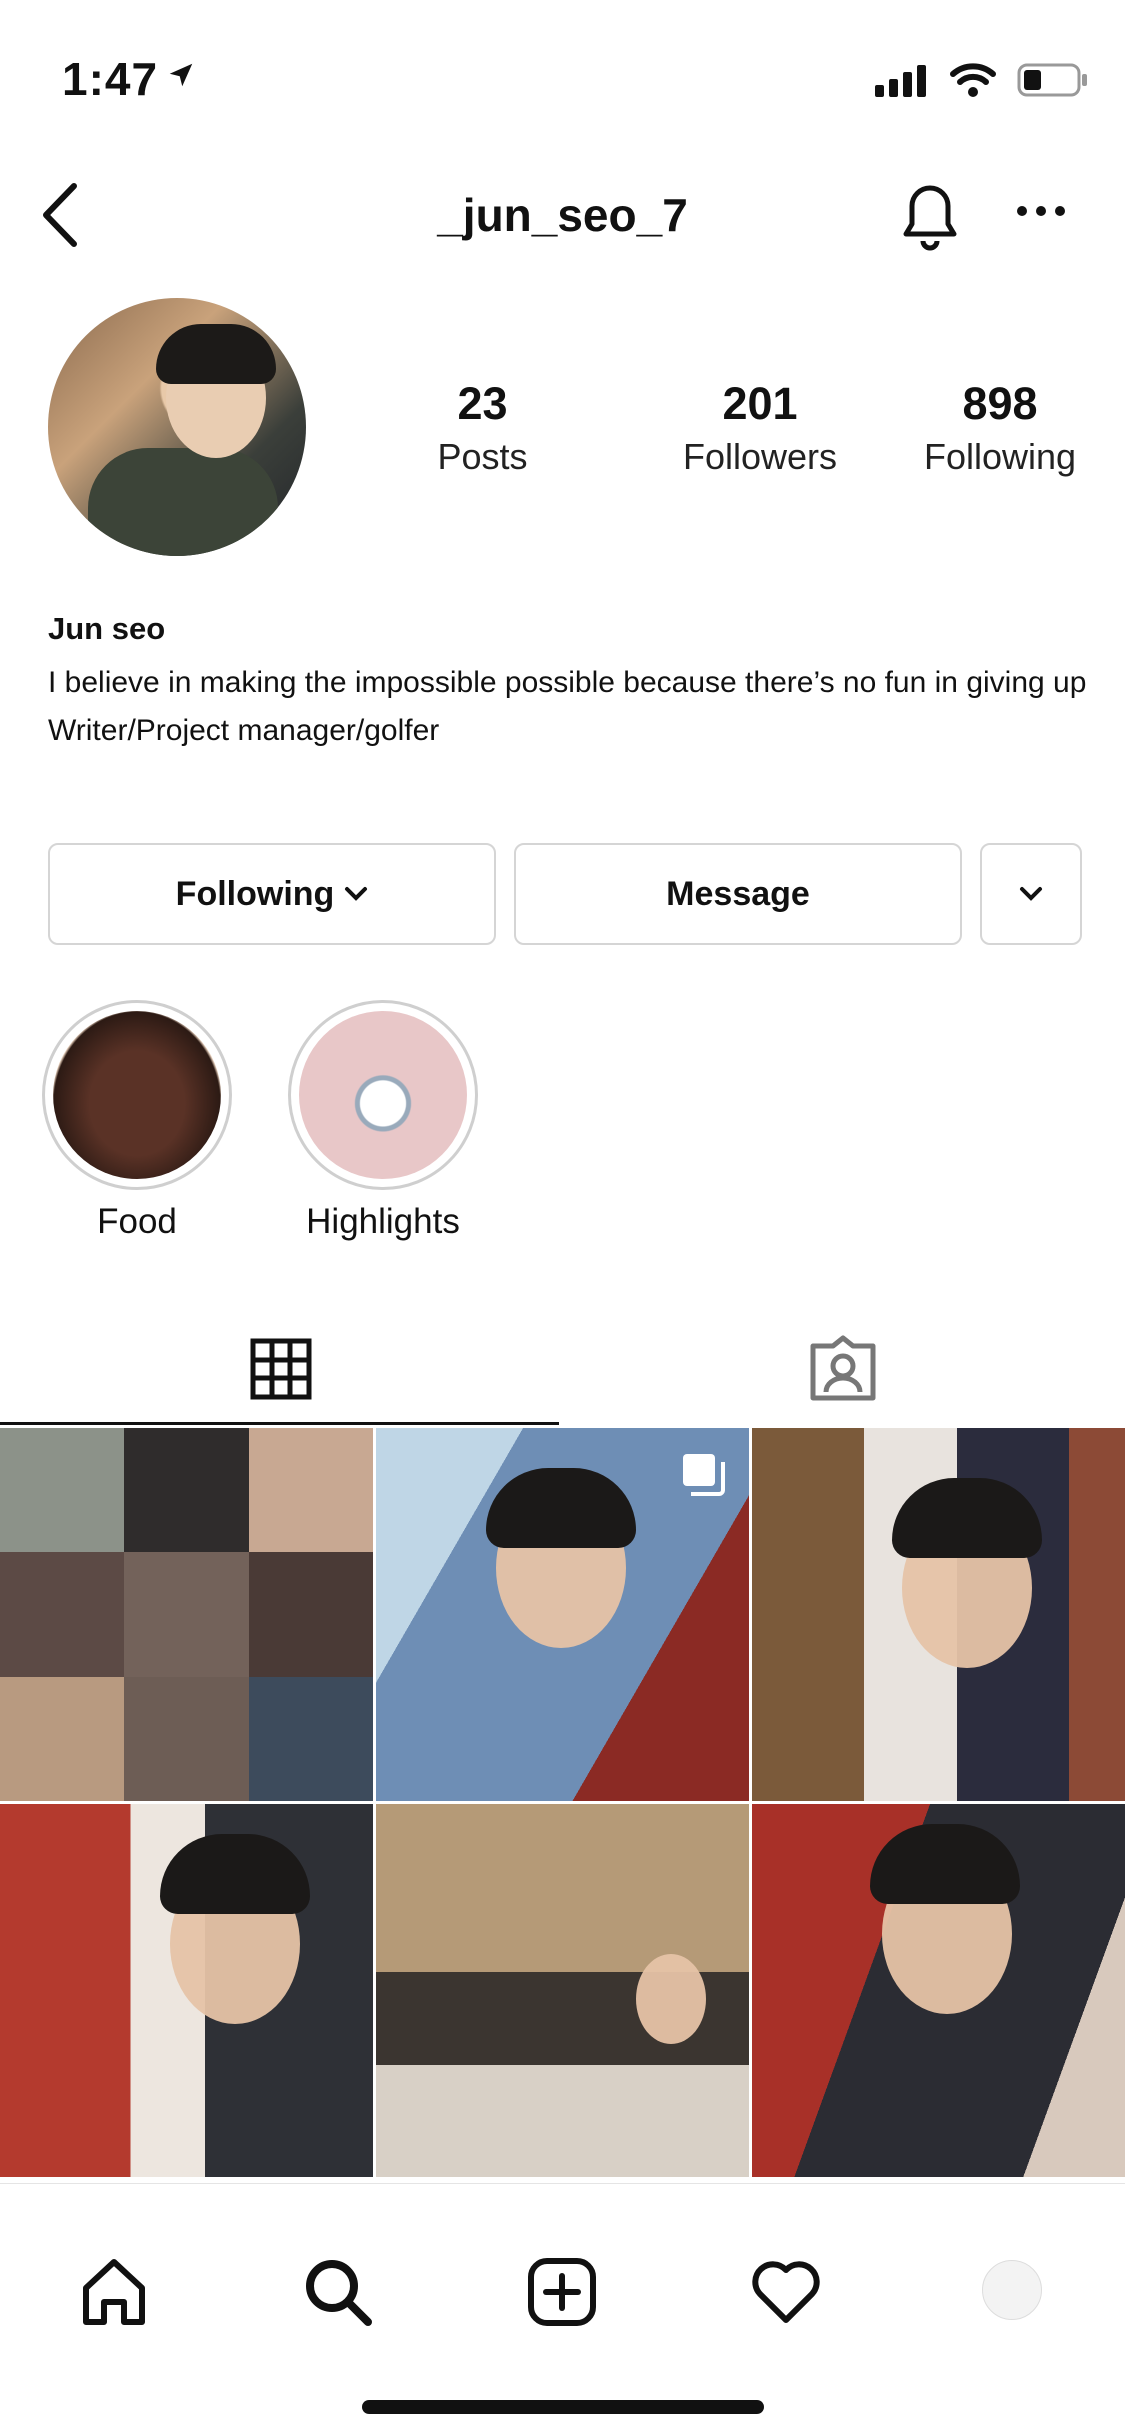 Image resolution: width=1125 pixels, height=2436 pixels. Describe the element at coordinates (137, 1221) in the screenshot. I see `highlight-label: Food` at that location.